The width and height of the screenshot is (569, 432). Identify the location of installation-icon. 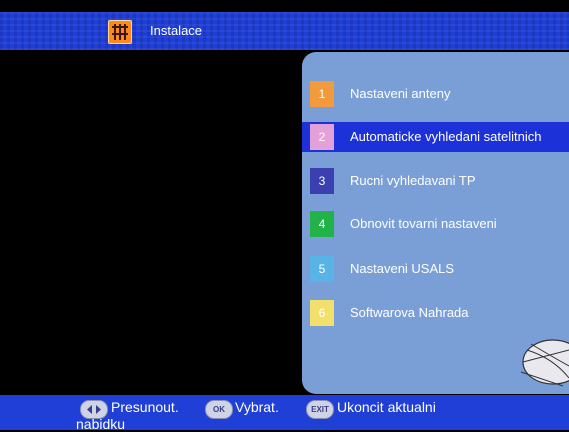
(120, 32).